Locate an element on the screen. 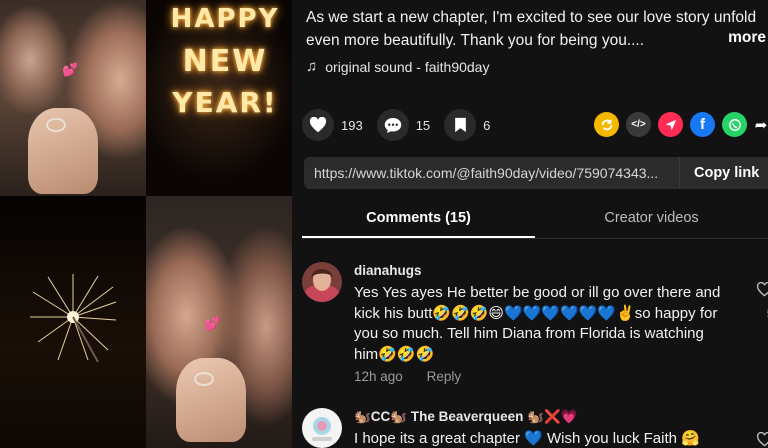  send-icon is located at coordinates (670, 124).